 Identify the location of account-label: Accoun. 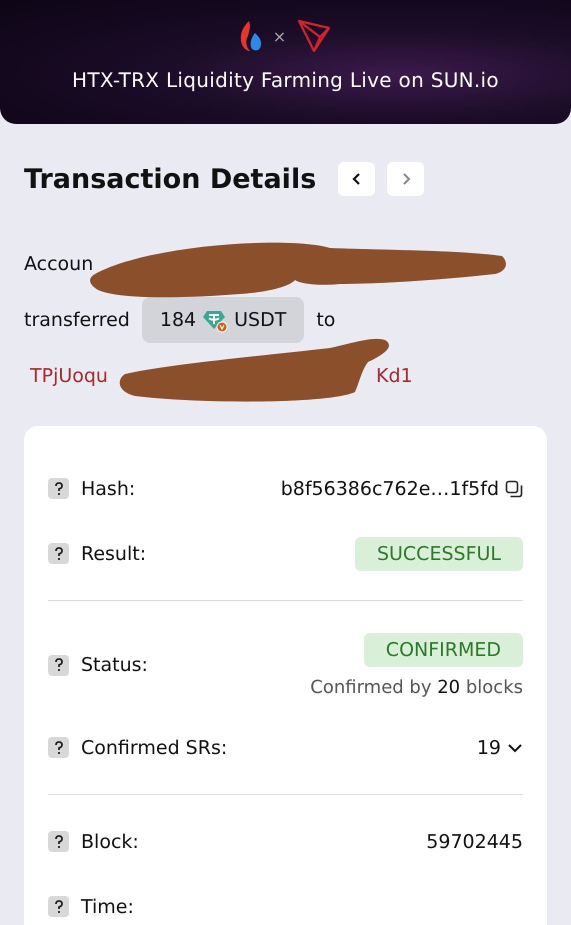
(59, 264).